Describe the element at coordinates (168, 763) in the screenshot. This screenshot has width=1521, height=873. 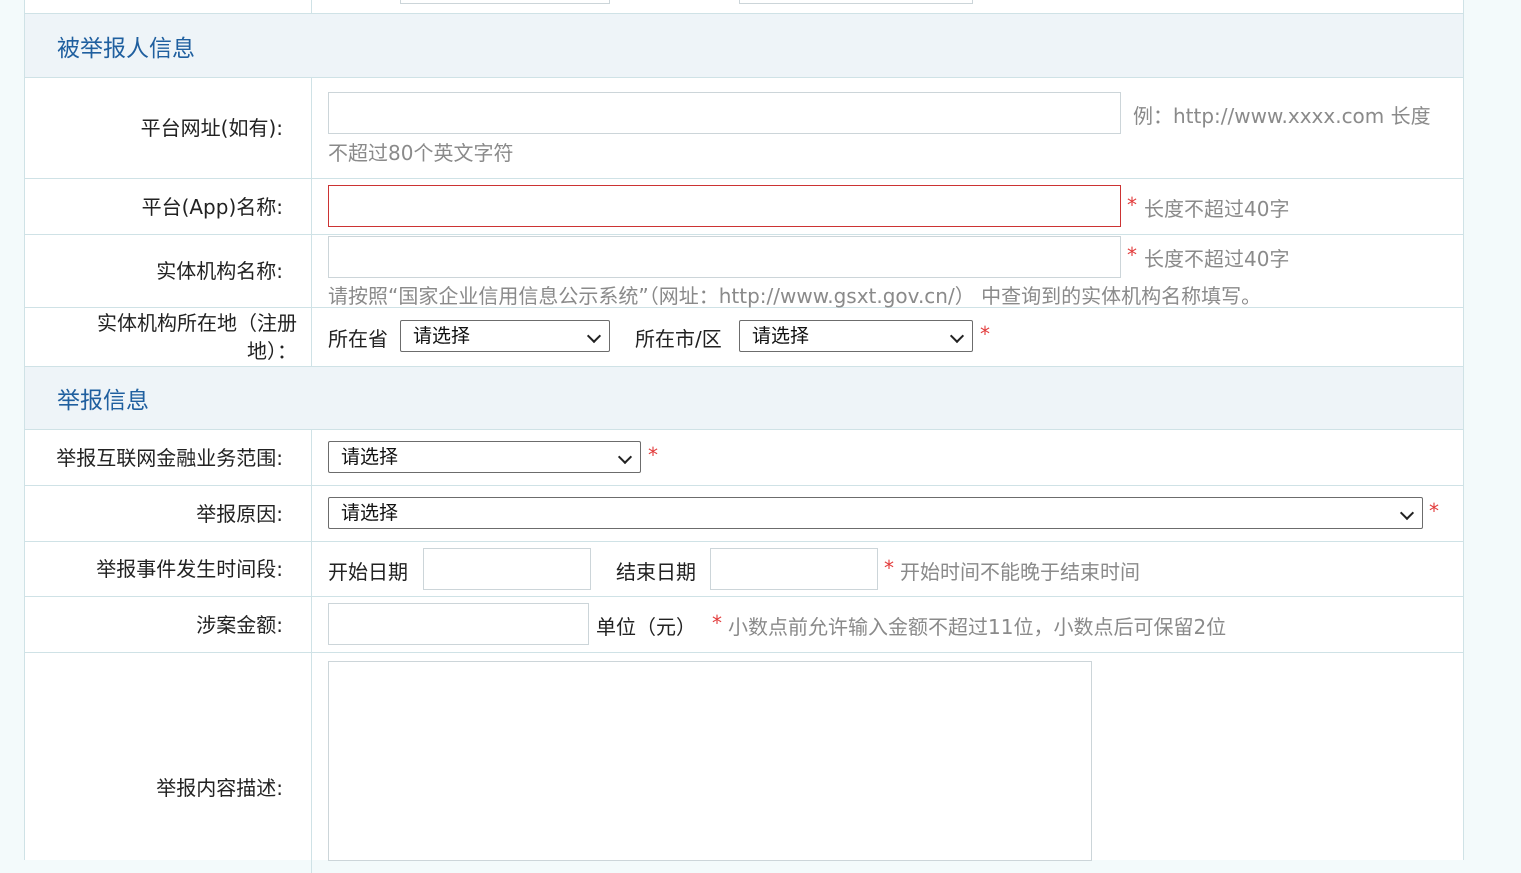
I see `field-label: 举报内容描述:` at that location.